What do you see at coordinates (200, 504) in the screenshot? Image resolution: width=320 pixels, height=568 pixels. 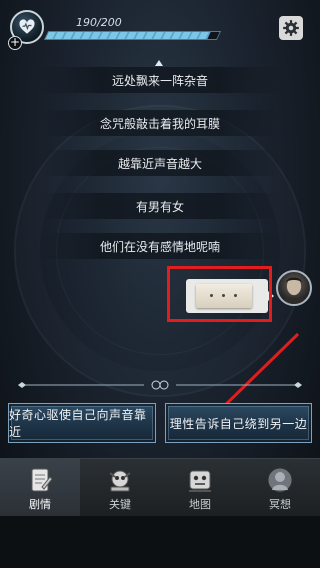 I see `nav-label: 地图` at bounding box center [200, 504].